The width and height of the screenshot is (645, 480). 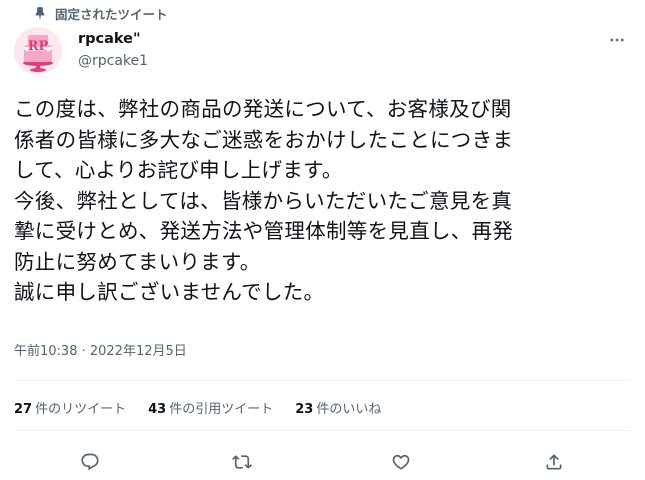 I want to click on retweet-count-link: 27 件のリツイート, so click(x=70, y=407).